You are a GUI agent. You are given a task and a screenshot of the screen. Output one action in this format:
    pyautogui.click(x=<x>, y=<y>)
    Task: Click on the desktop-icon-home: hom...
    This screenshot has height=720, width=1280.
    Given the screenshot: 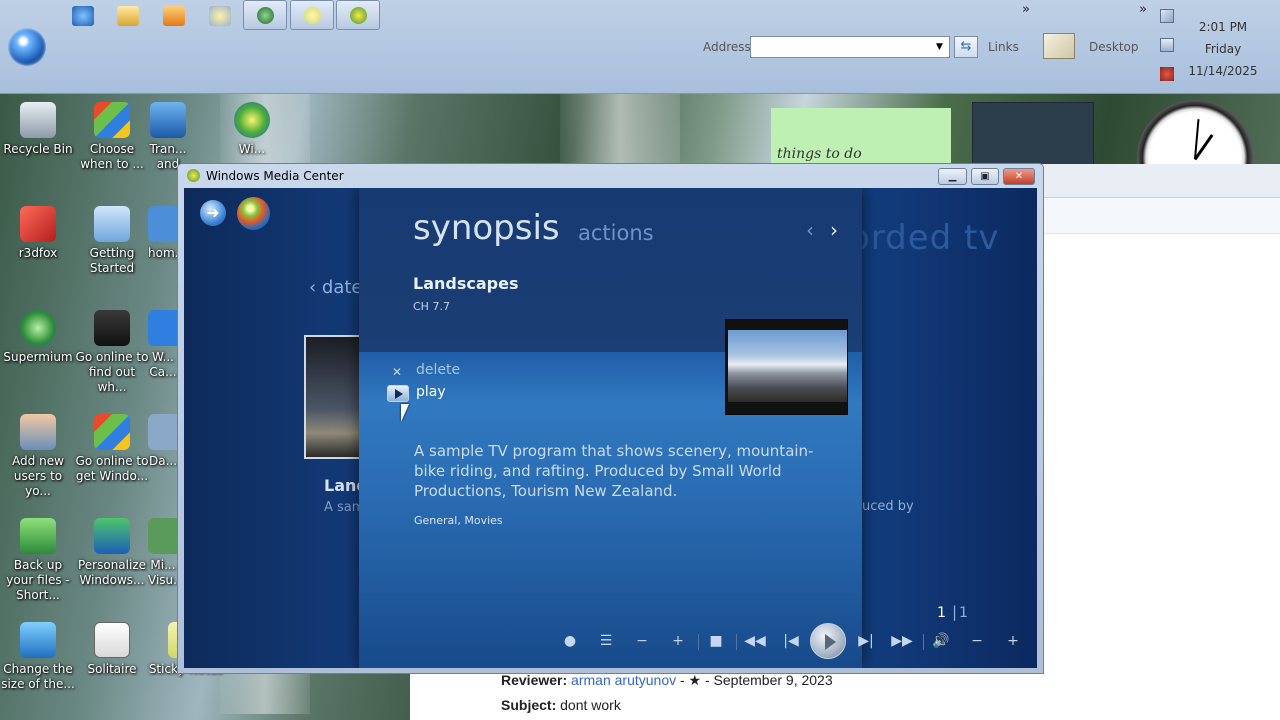 What is the action you would take?
    pyautogui.click(x=163, y=233)
    